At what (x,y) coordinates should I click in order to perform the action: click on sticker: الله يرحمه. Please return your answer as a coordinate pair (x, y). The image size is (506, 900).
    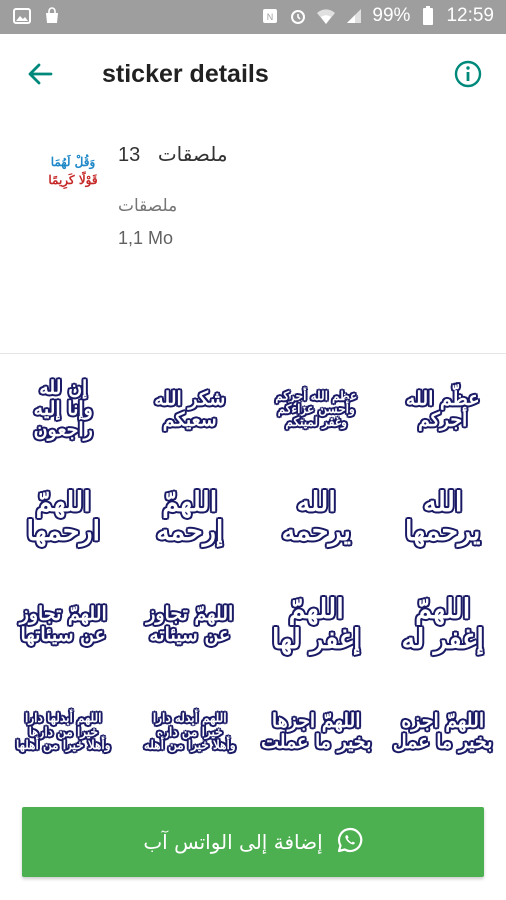
    Looking at the image, I should click on (316, 518).